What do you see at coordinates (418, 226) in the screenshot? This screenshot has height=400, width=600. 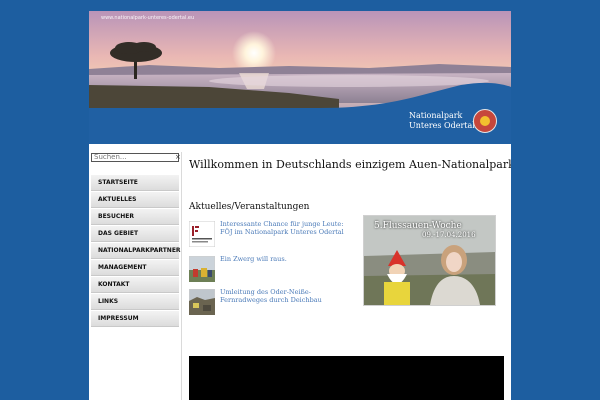 I see `promo-title: 5.Flussauen-Woche` at bounding box center [418, 226].